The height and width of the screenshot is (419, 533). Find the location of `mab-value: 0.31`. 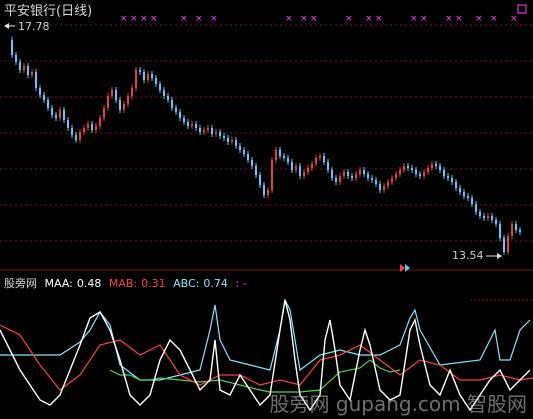

mab-value: 0.31 is located at coordinates (153, 283).